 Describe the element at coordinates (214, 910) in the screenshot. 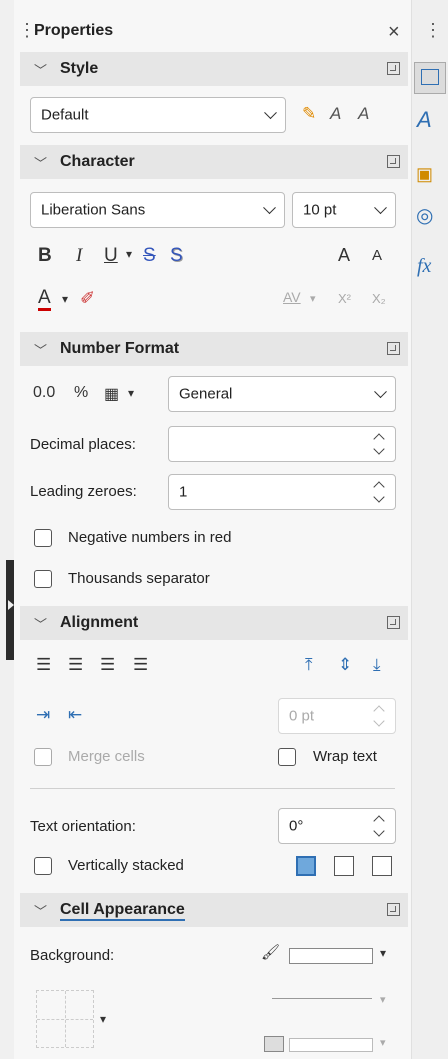

I see `section-header-cell-appearance: ﹀ Cell Appearance` at that location.